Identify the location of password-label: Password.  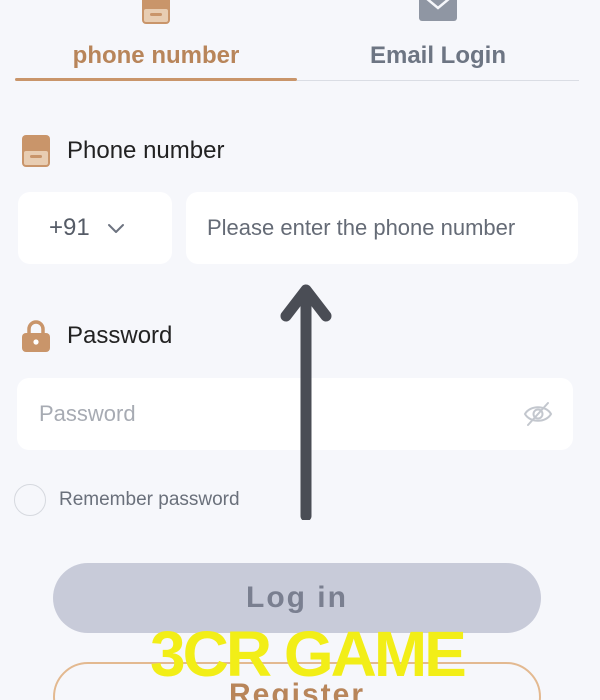
(96, 336).